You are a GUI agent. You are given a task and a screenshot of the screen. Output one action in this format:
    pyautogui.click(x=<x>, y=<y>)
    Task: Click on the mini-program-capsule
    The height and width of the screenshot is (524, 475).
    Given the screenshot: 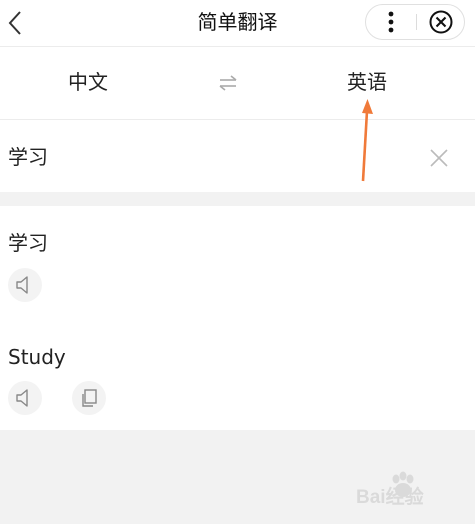 What is the action you would take?
    pyautogui.click(x=415, y=22)
    